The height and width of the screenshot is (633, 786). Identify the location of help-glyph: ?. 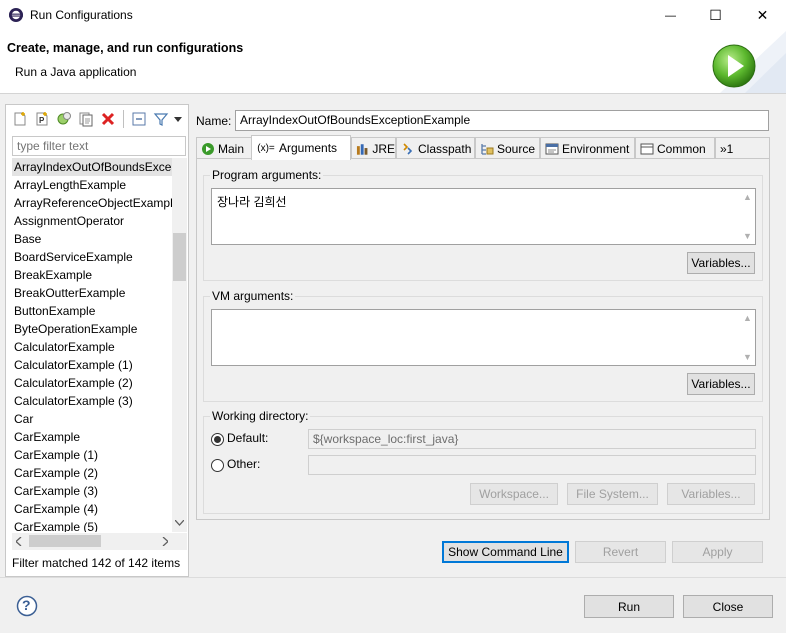
(26, 605).